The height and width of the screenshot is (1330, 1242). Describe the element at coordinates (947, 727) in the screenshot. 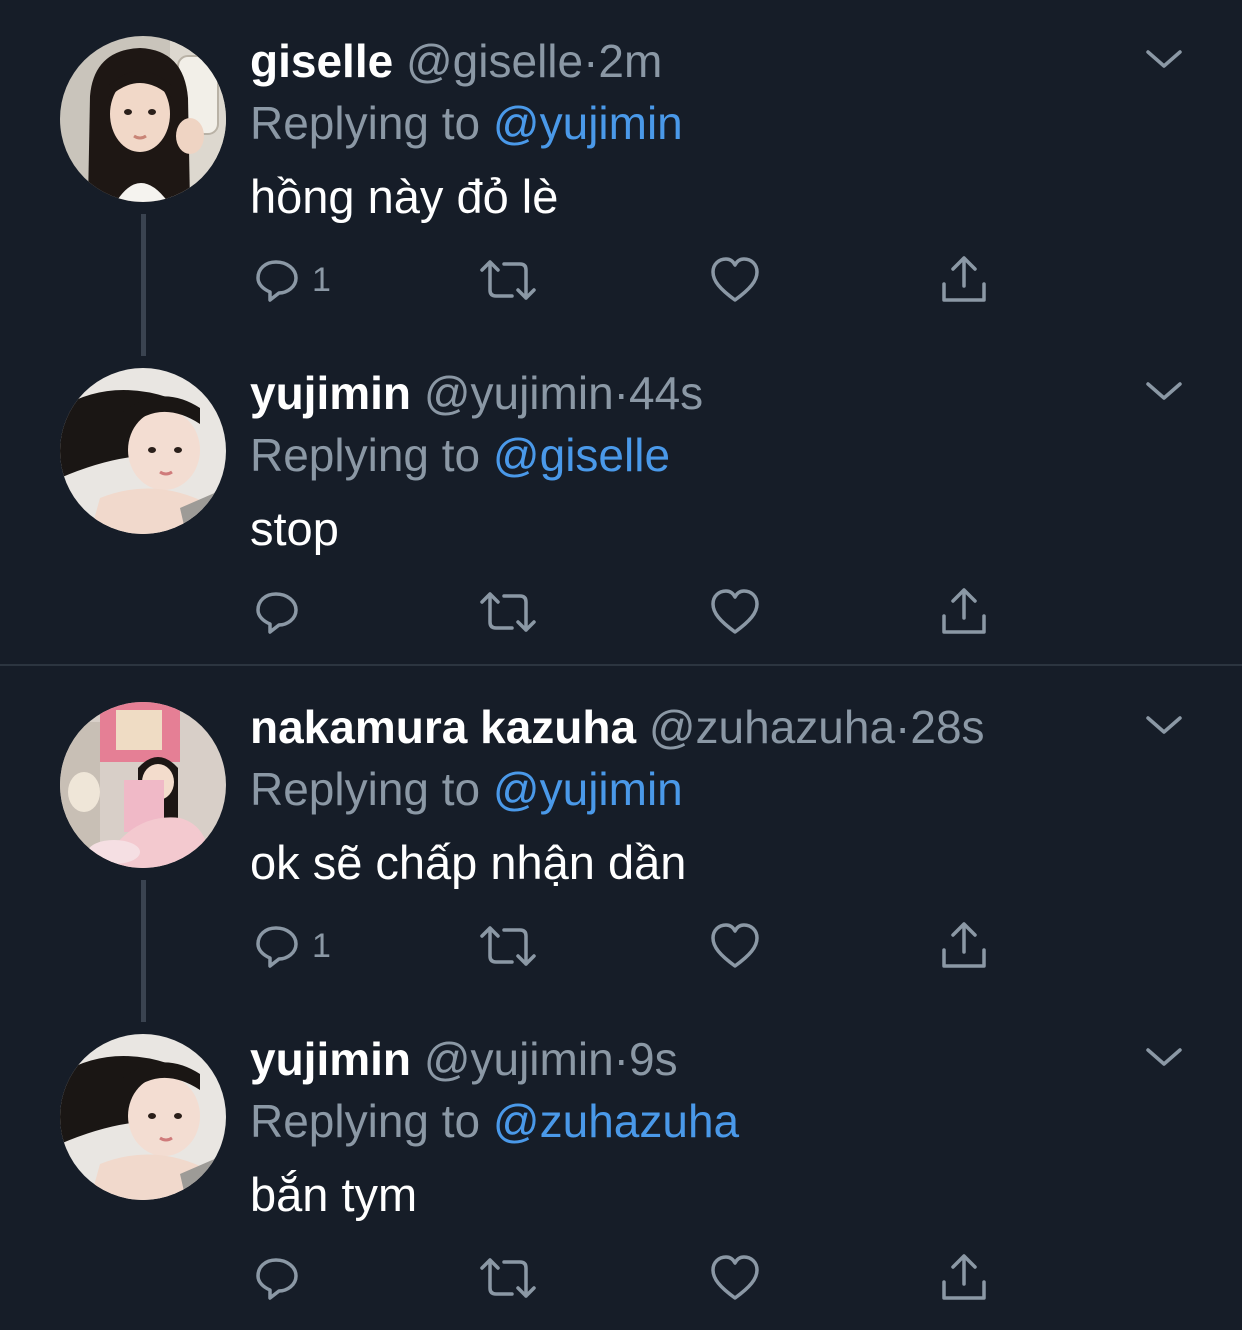

I see `timestamp: 28s` at that location.